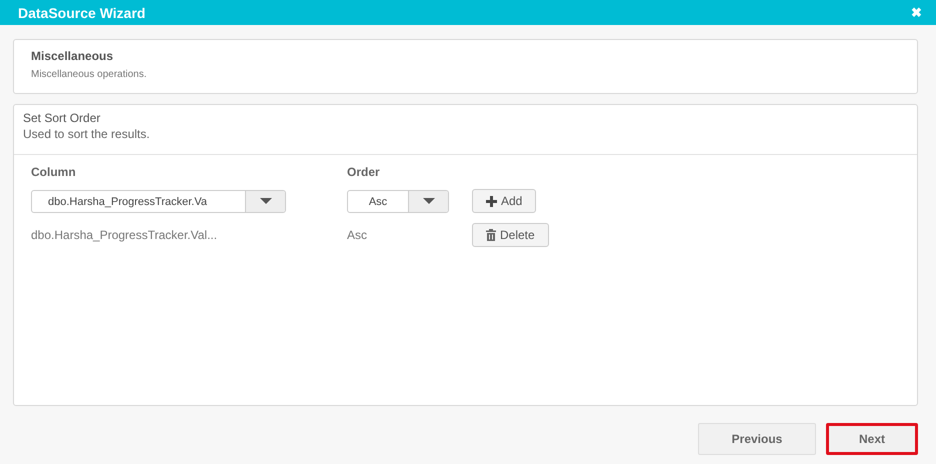 The width and height of the screenshot is (936, 464). What do you see at coordinates (398, 201) in the screenshot?
I see `order-dropdown: Asc` at bounding box center [398, 201].